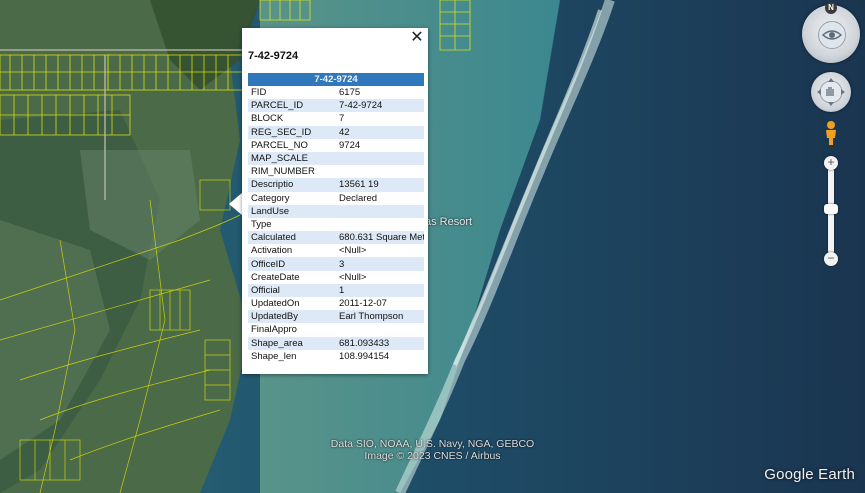  I want to click on attribute-key: Calculated, so click(292, 238).